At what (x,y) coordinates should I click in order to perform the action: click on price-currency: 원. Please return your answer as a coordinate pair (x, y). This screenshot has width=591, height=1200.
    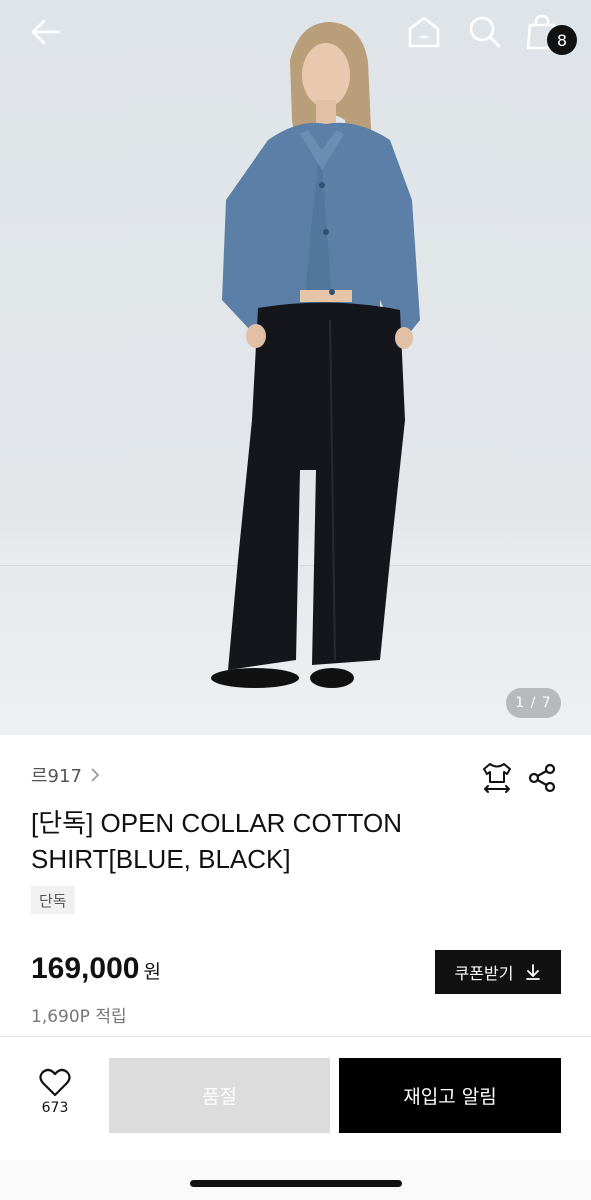
    Looking at the image, I should click on (152, 972).